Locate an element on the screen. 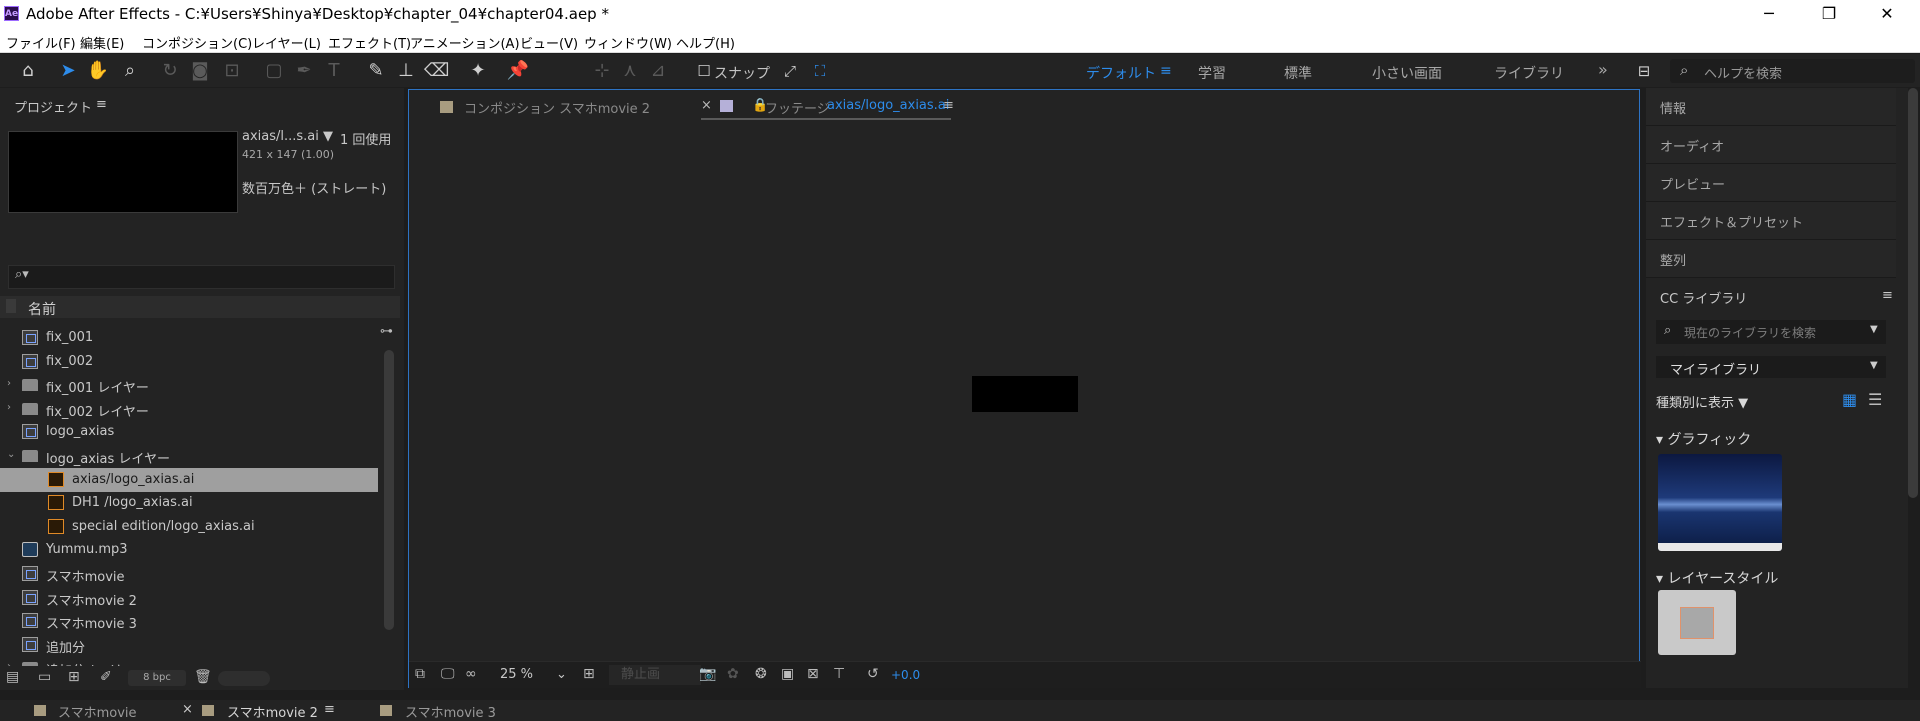 This screenshot has height=721, width=1920. local-axis-icon: ⊹ is located at coordinates (602, 71).